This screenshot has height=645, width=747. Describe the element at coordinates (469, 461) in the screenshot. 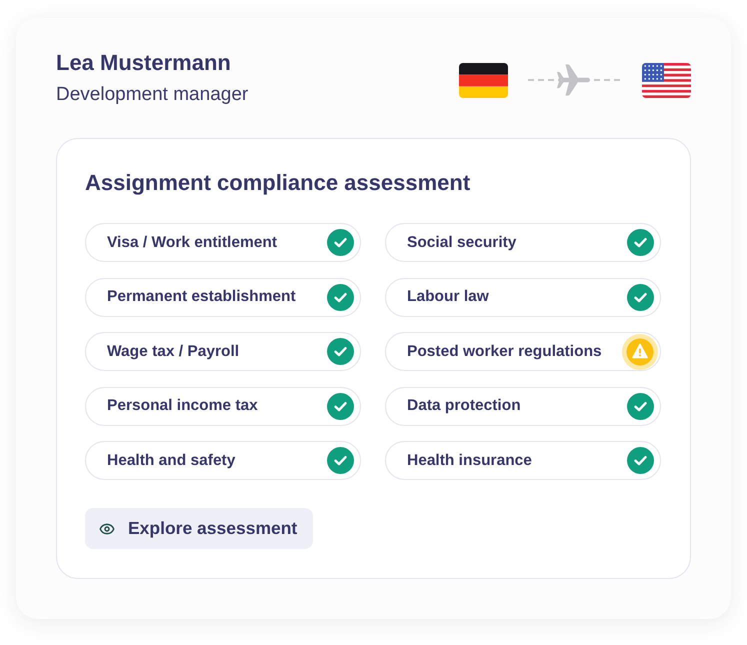

I see `compliance-label: Health insurance` at that location.